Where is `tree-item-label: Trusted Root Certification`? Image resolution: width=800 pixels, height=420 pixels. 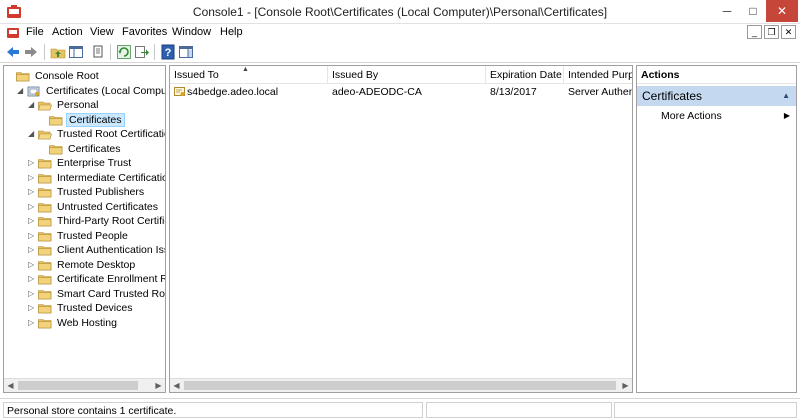 tree-item-label: Trusted Root Certification is located at coordinates (111, 134).